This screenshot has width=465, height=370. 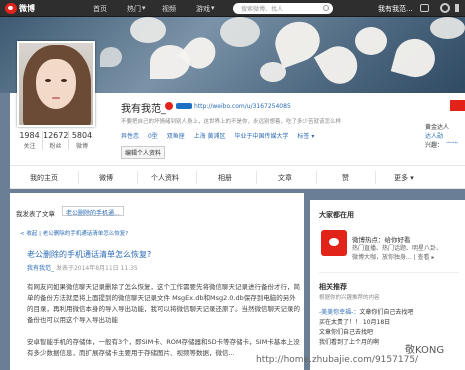 I want to click on stat-label: 关注, so click(x=29, y=146).